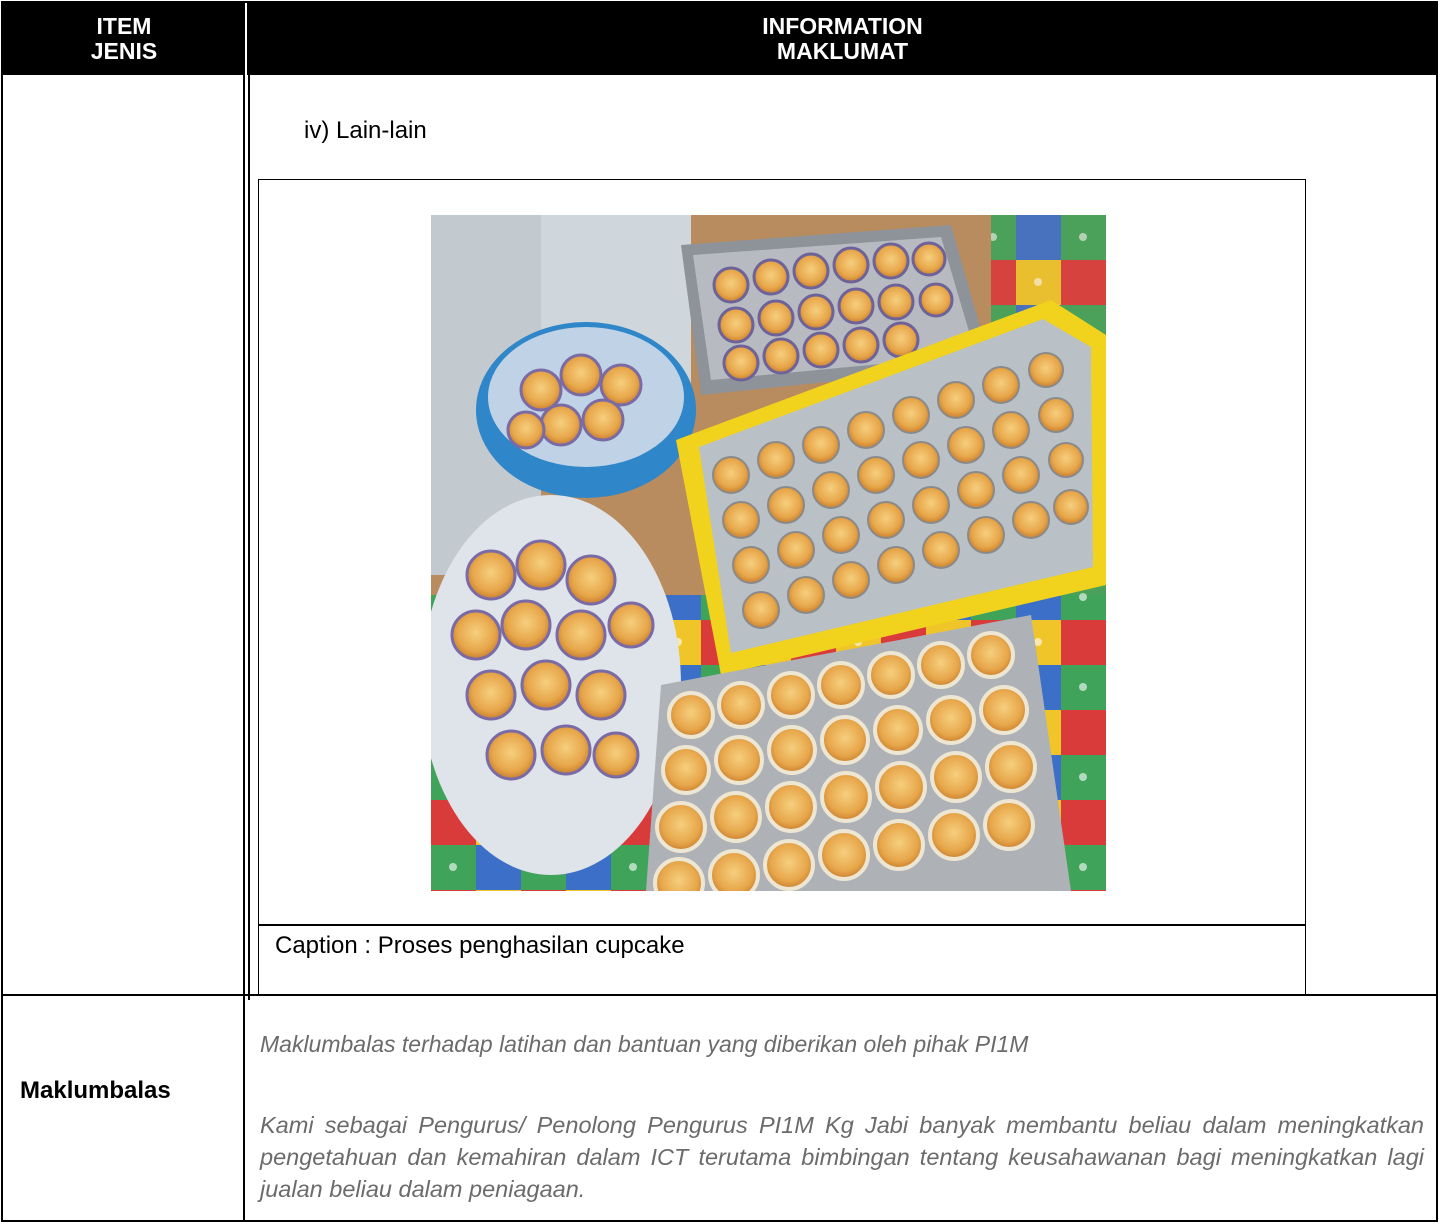  I want to click on section-subheading: iv) Lain-lain, so click(365, 130).